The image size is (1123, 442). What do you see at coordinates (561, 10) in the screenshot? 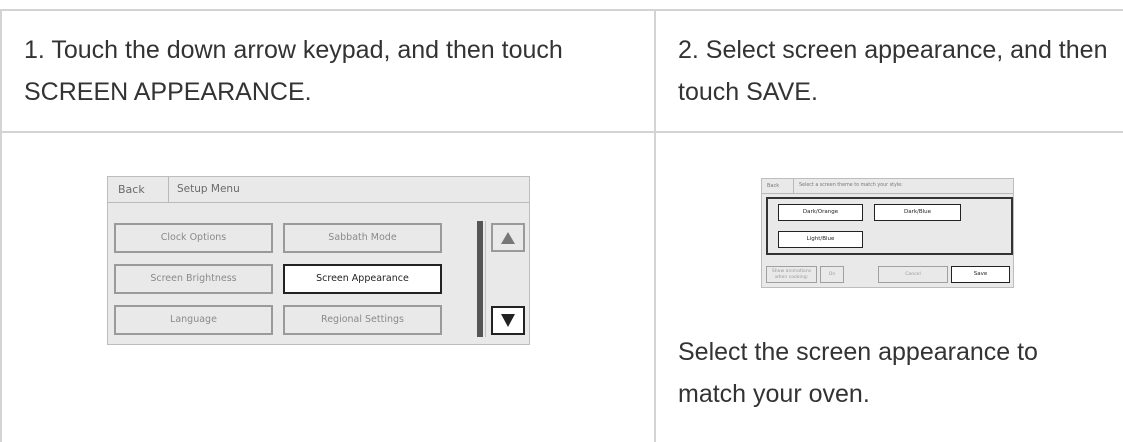
I see `table-top-border` at bounding box center [561, 10].